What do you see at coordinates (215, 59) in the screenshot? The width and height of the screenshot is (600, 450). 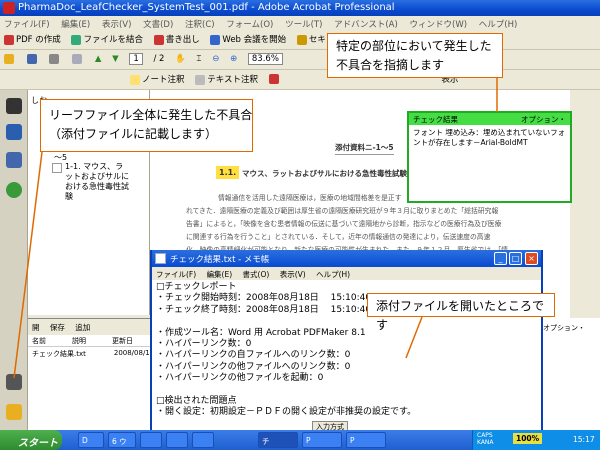 I see `zoom-out-button: ⊖` at bounding box center [215, 59].